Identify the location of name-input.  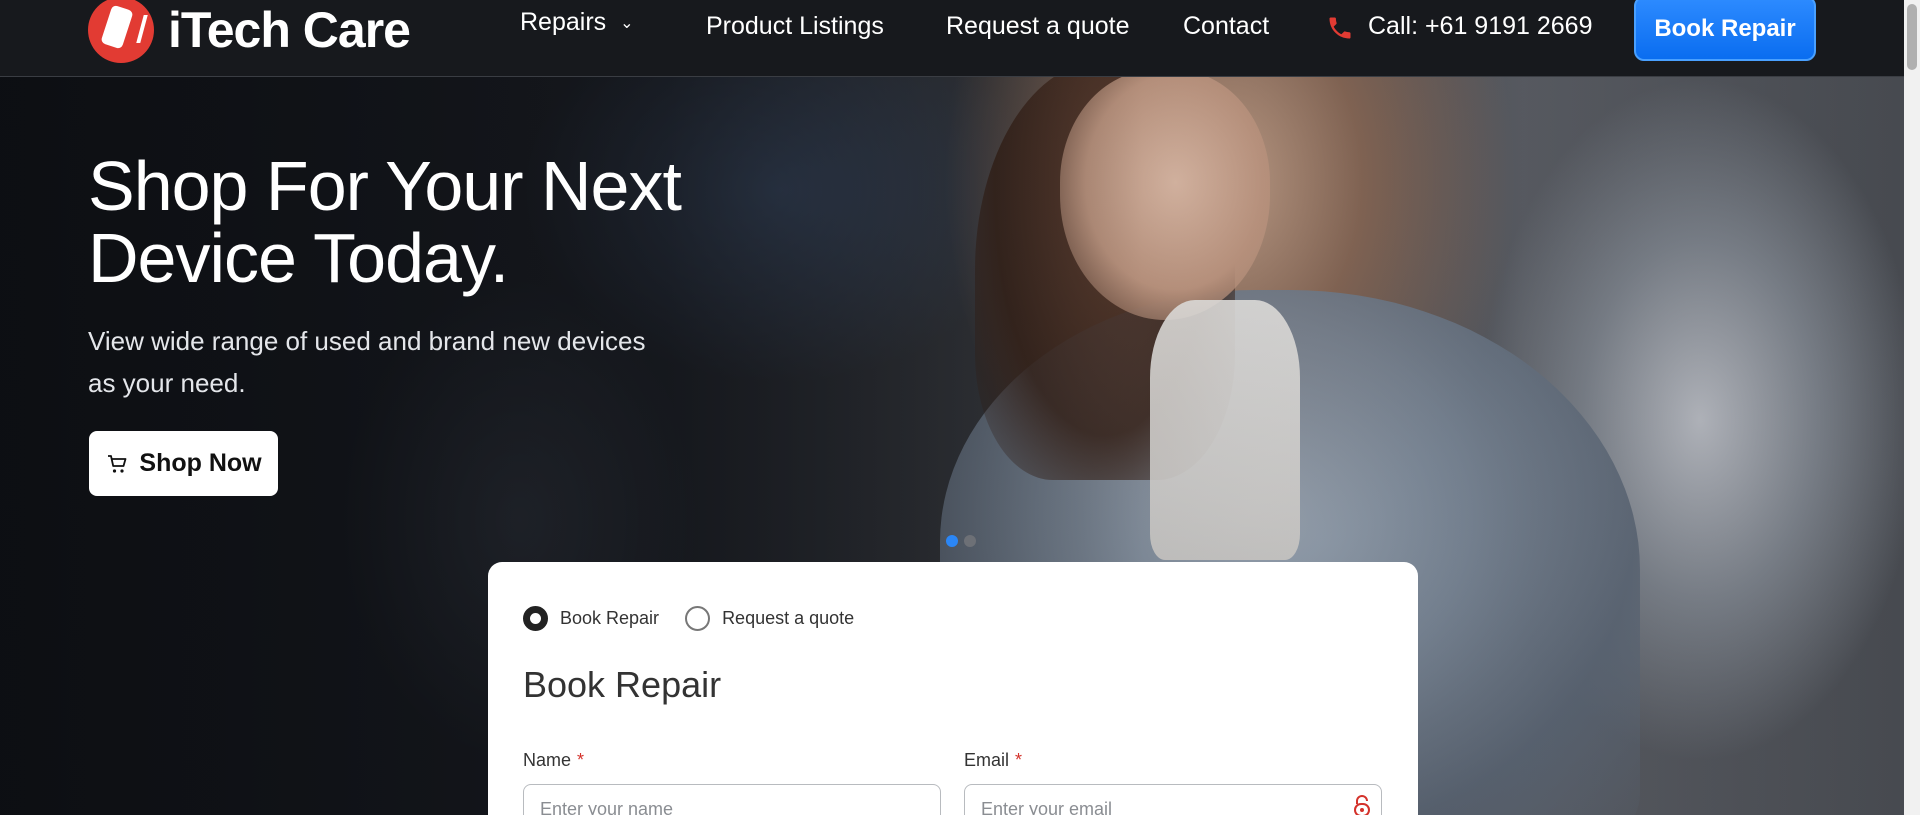
(732, 799).